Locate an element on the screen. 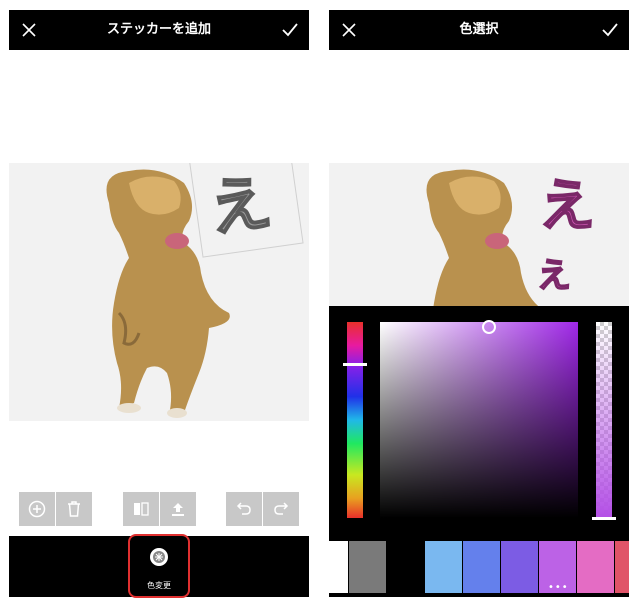 This screenshot has height=611, width=640. color-change-icon is located at coordinates (159, 557).